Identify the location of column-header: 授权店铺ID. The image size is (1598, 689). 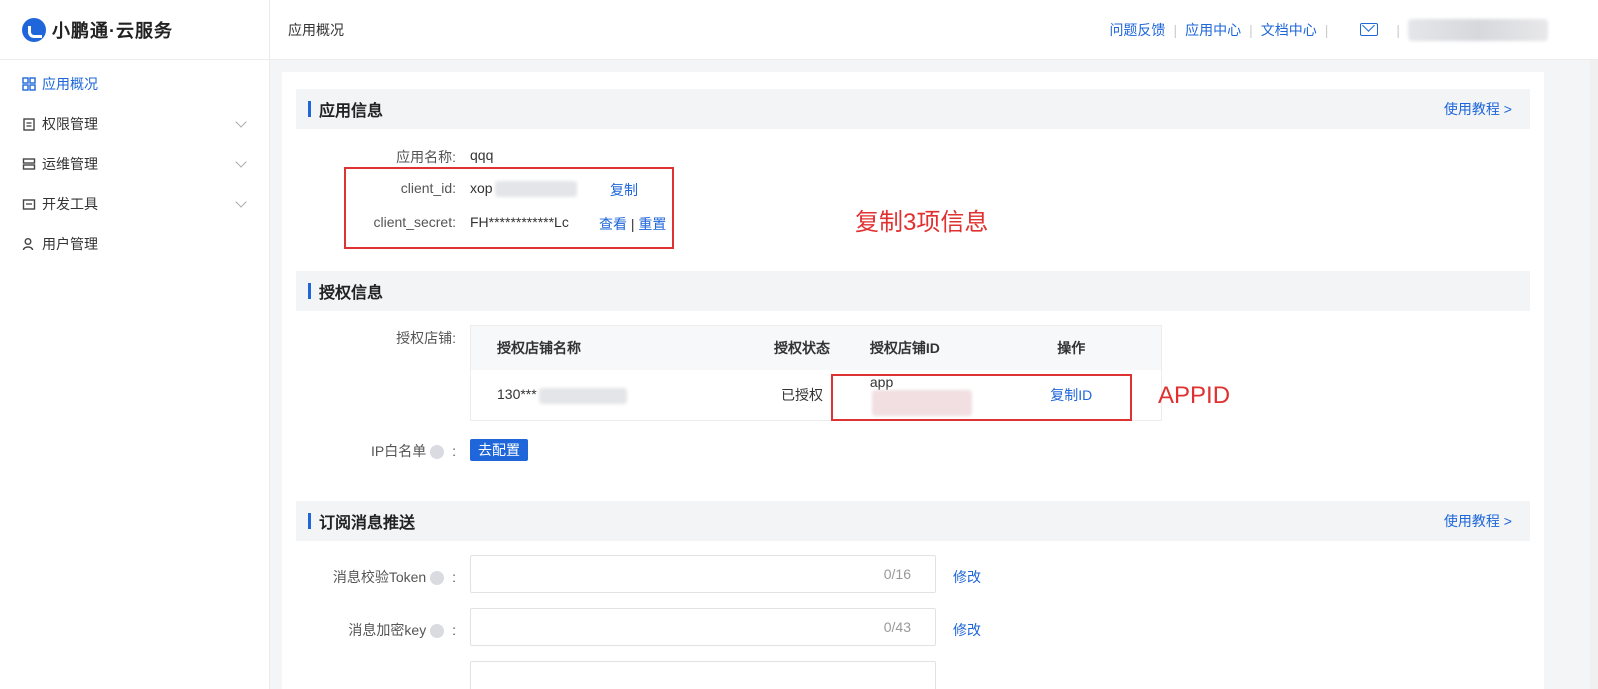
(904, 348).